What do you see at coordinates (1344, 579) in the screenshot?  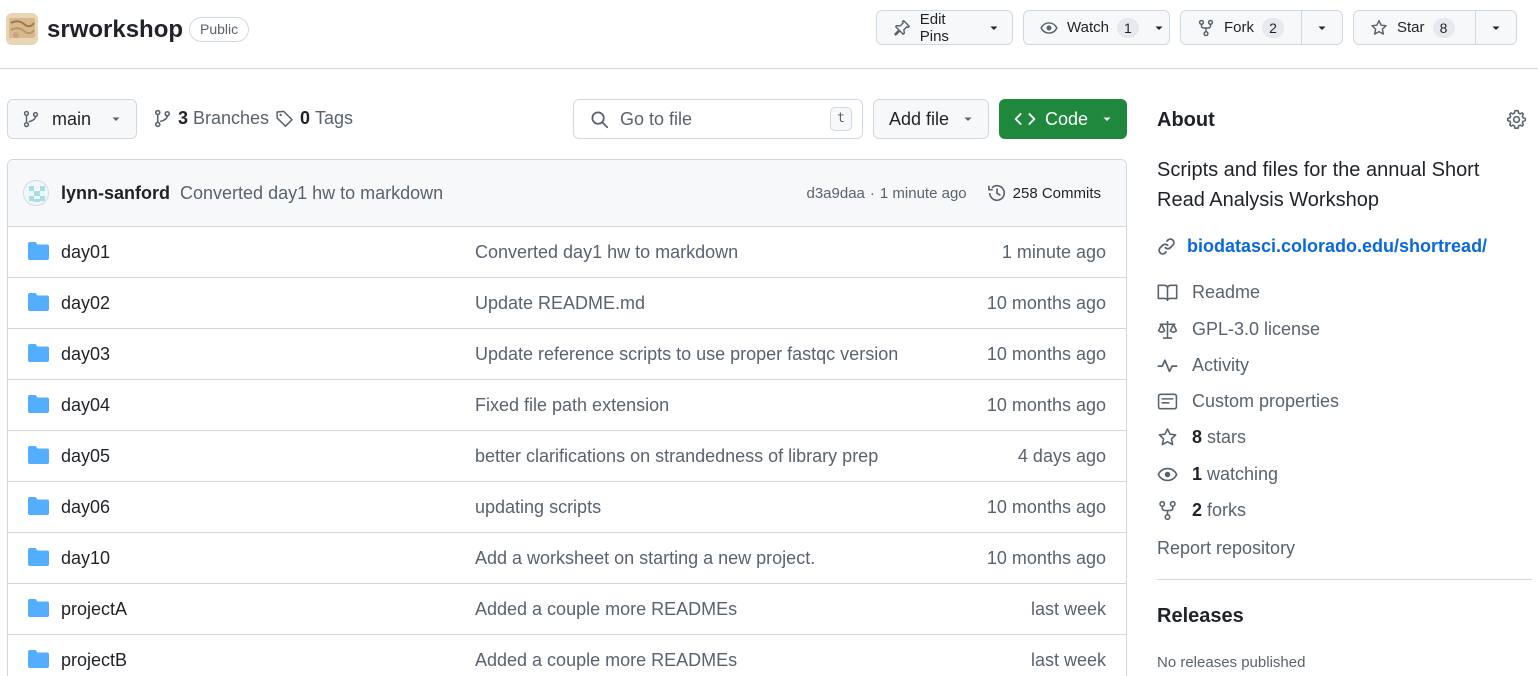 I see `divider` at bounding box center [1344, 579].